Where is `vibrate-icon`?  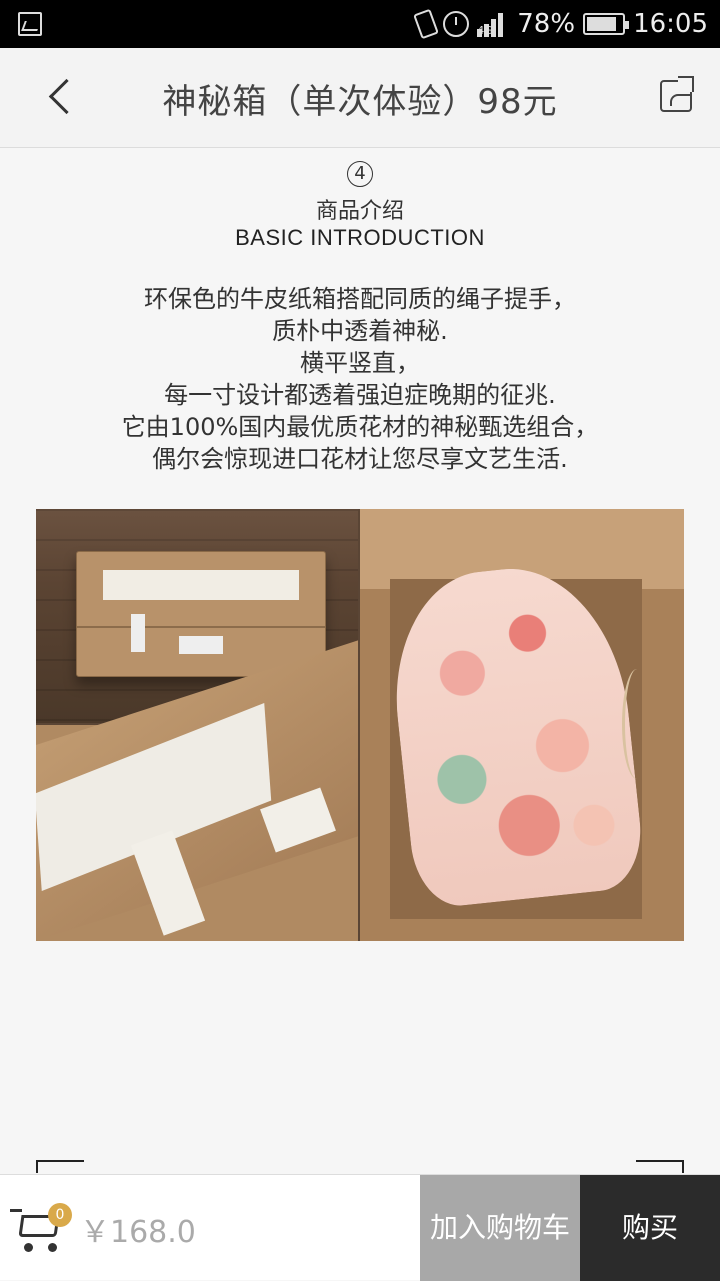
vibrate-icon is located at coordinates (426, 24).